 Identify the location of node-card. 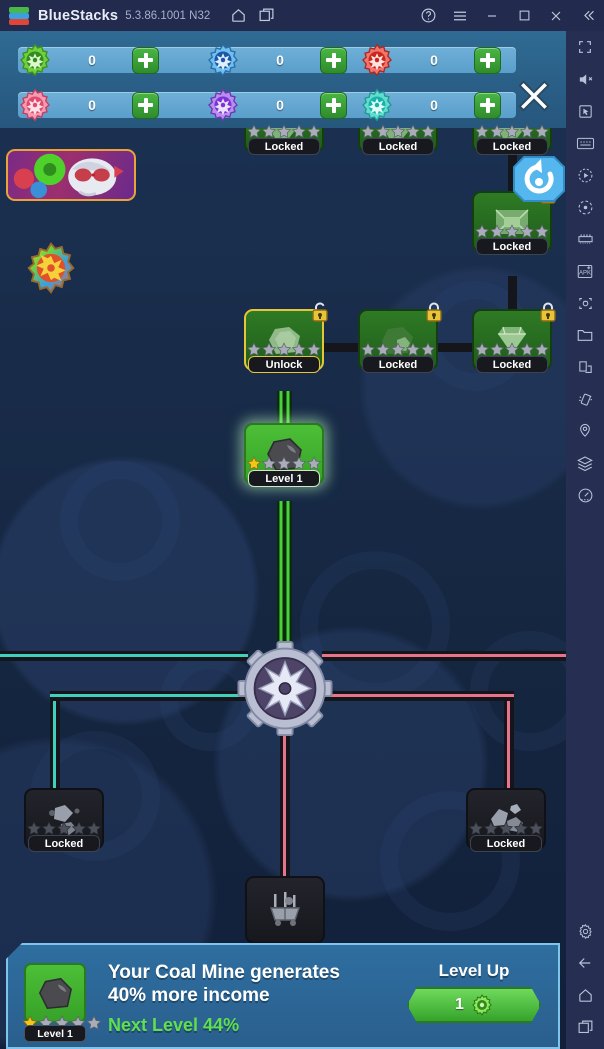
(285, 910).